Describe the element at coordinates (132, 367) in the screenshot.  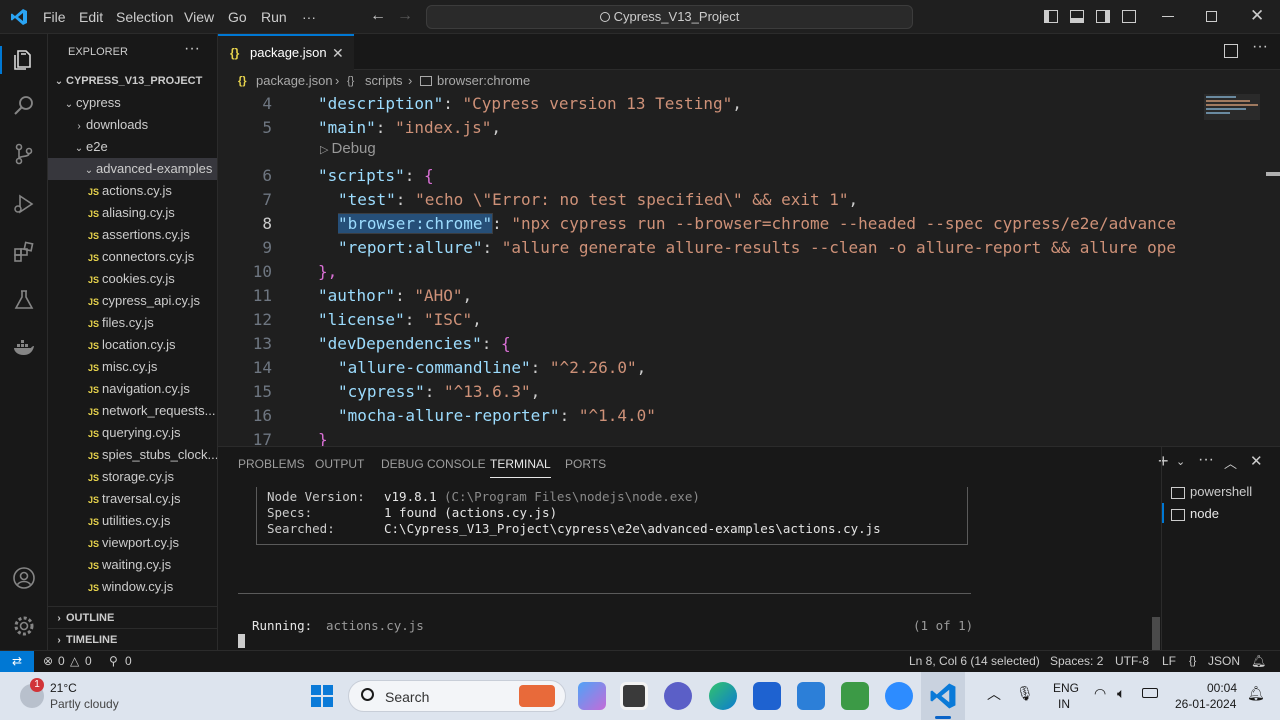
I see `file-item: JS misc.cy.js` at that location.